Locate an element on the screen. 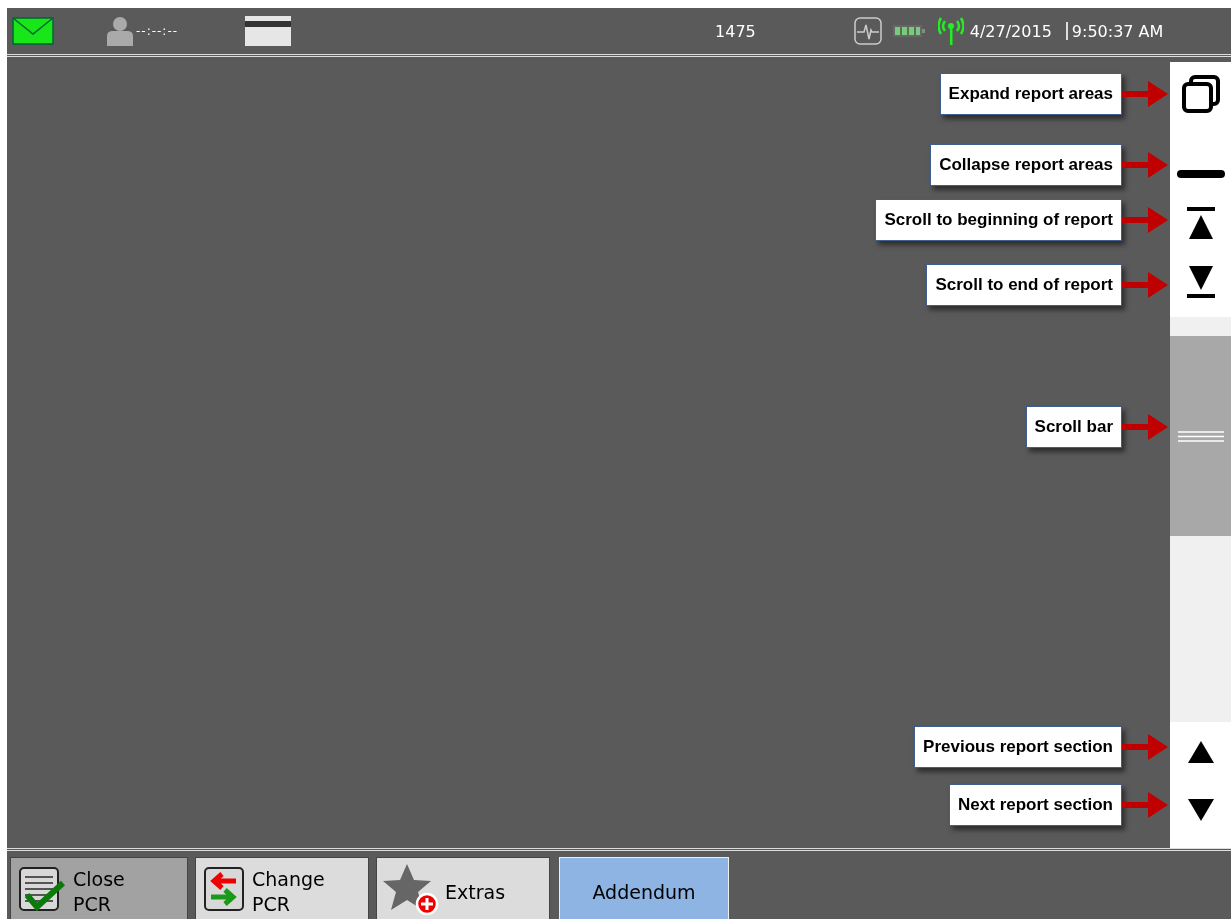 The width and height of the screenshot is (1231, 919). scrollbar-thumb is located at coordinates (1200, 436).